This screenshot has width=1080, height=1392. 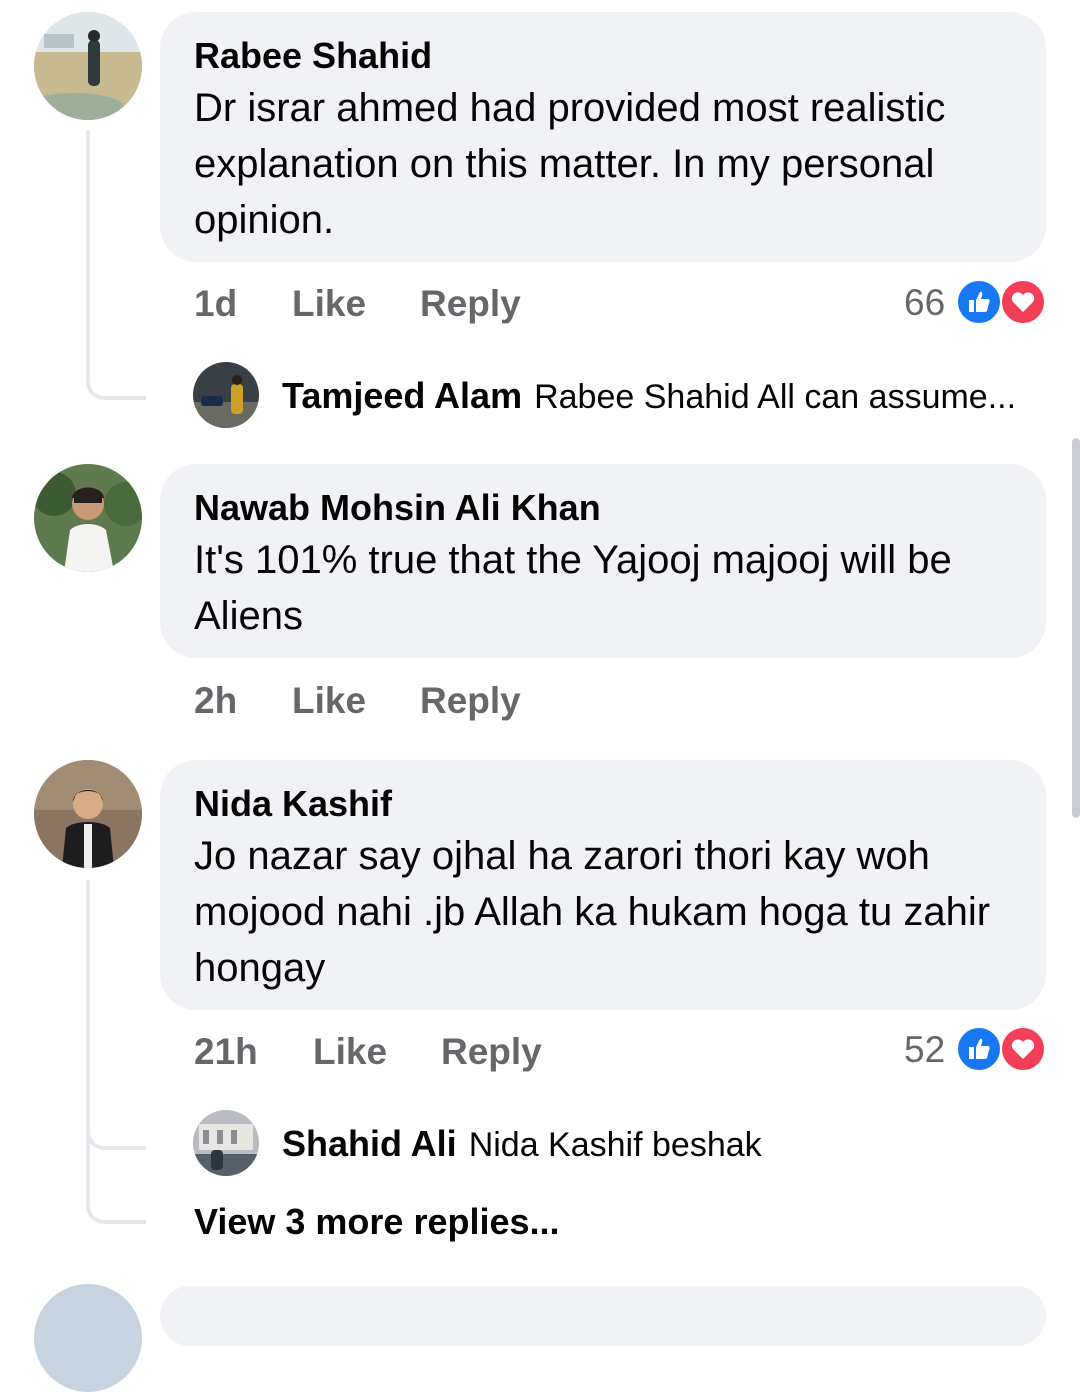 What do you see at coordinates (605, 804) in the screenshot?
I see `comment-author: Nida Kashif` at bounding box center [605, 804].